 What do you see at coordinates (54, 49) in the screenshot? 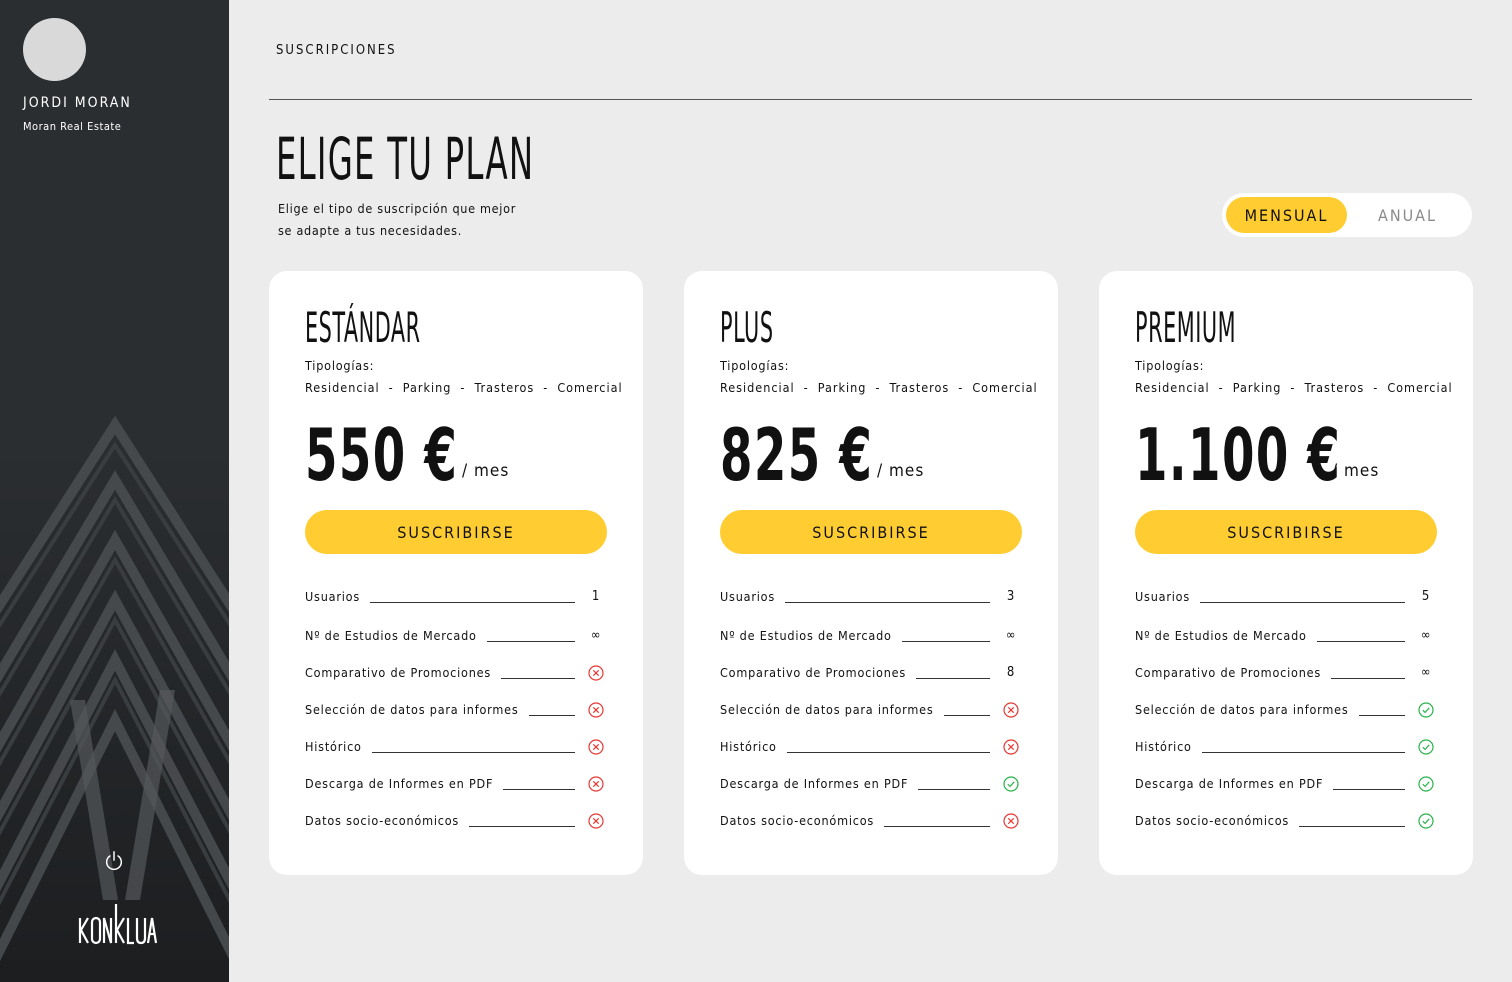
I see `avatar` at bounding box center [54, 49].